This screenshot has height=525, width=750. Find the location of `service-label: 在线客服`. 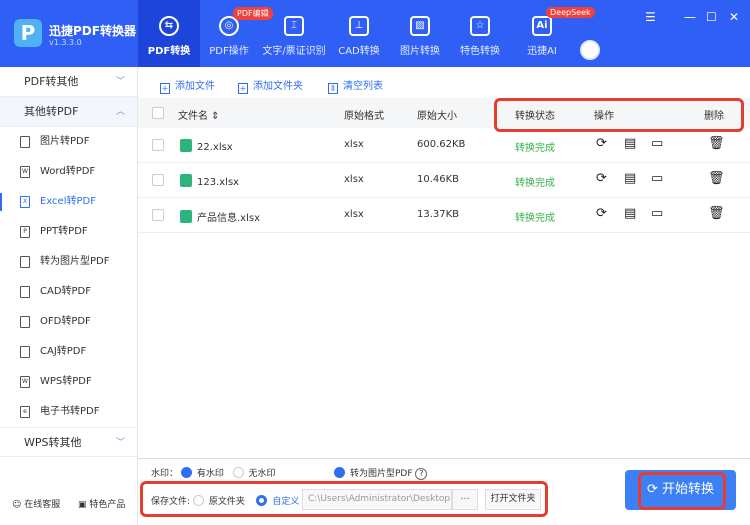

service-label: 在线客服 is located at coordinates (42, 505).